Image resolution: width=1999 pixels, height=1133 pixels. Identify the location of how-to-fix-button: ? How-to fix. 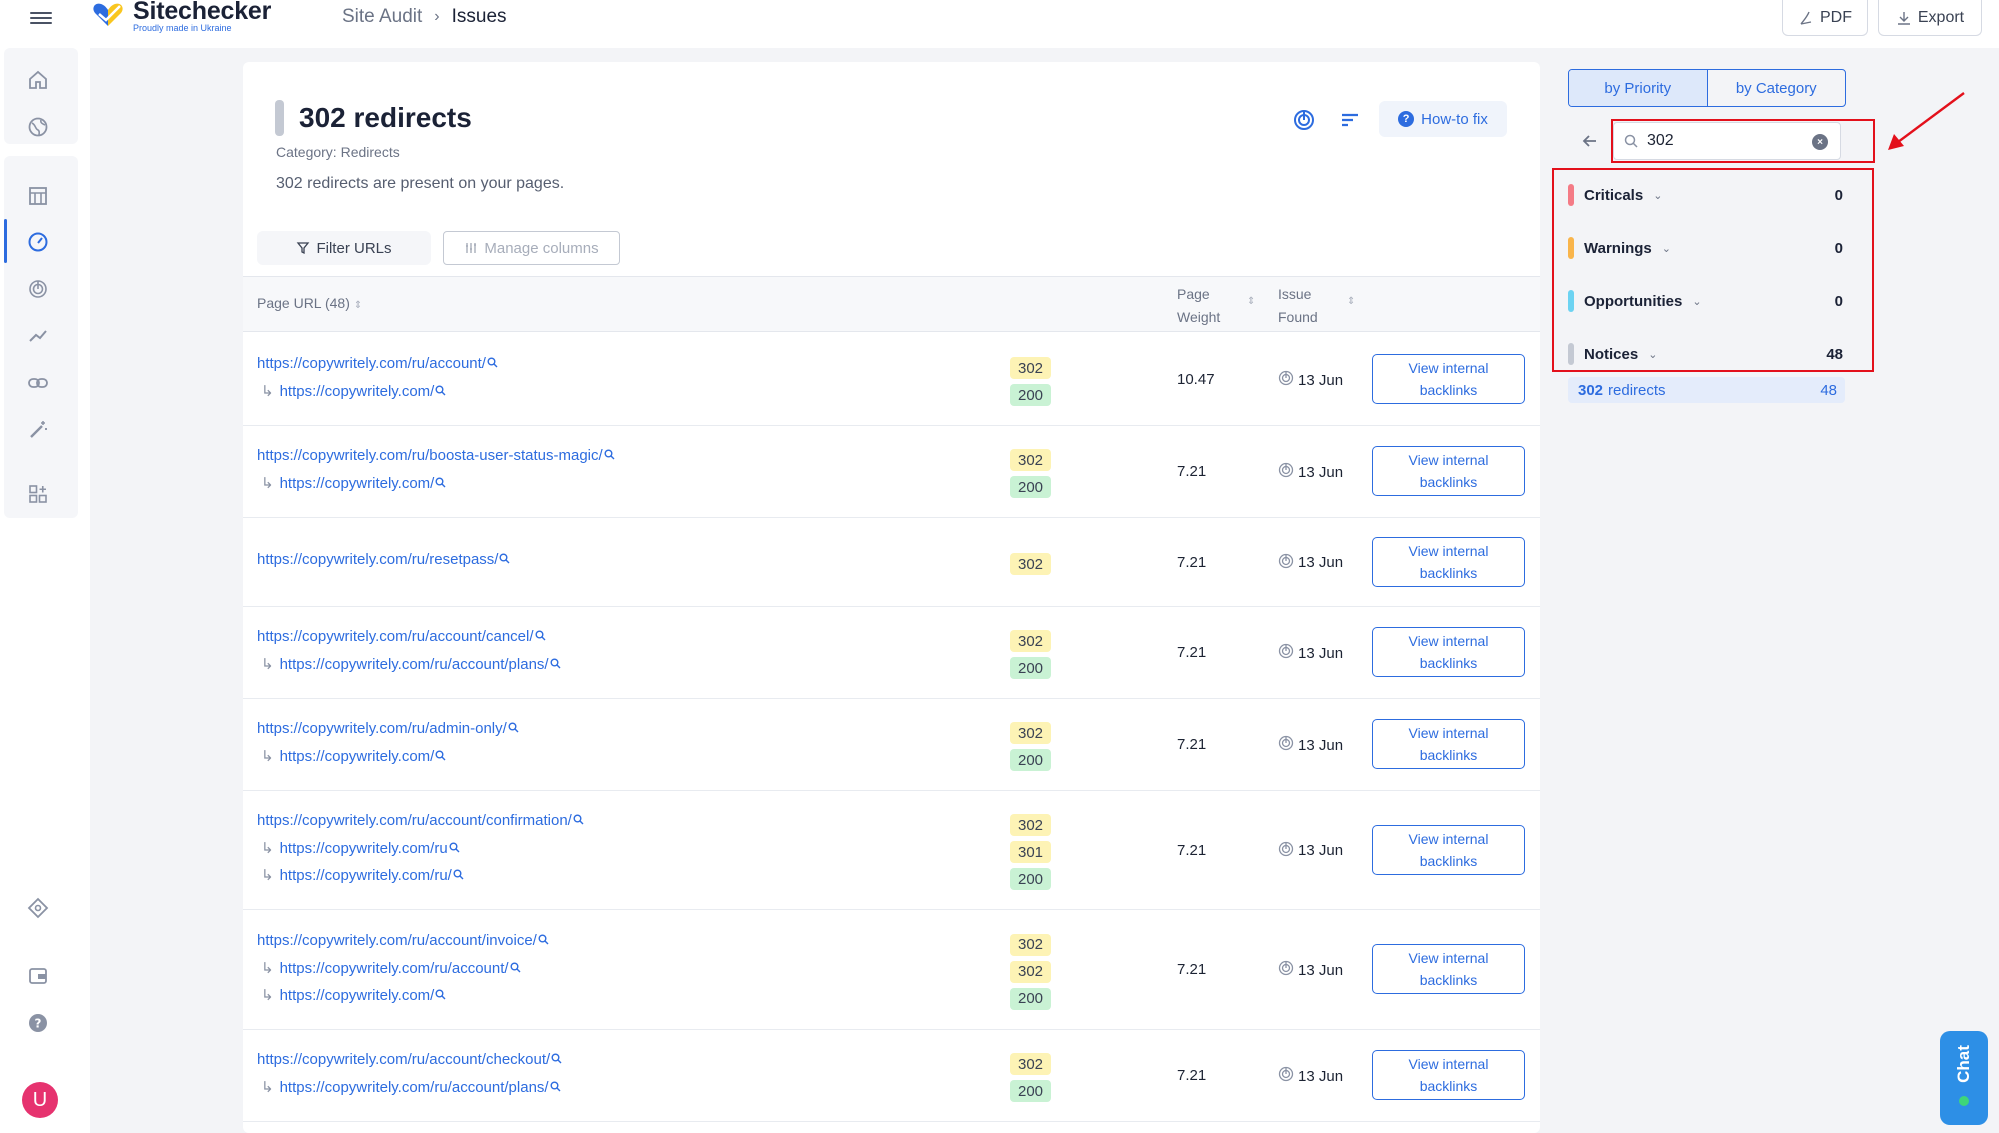
(1443, 119).